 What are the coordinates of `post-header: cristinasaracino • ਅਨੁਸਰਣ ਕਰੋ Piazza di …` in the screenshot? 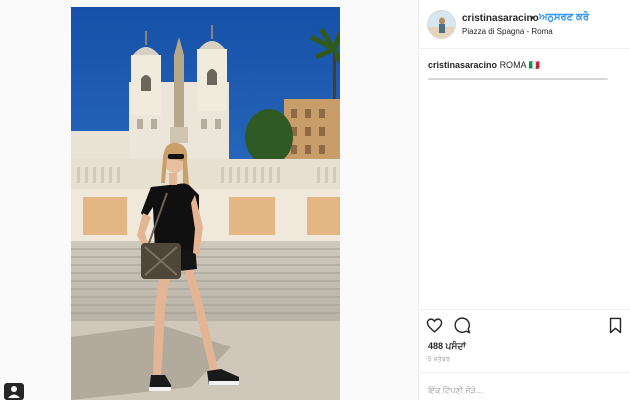 It's located at (524, 24).